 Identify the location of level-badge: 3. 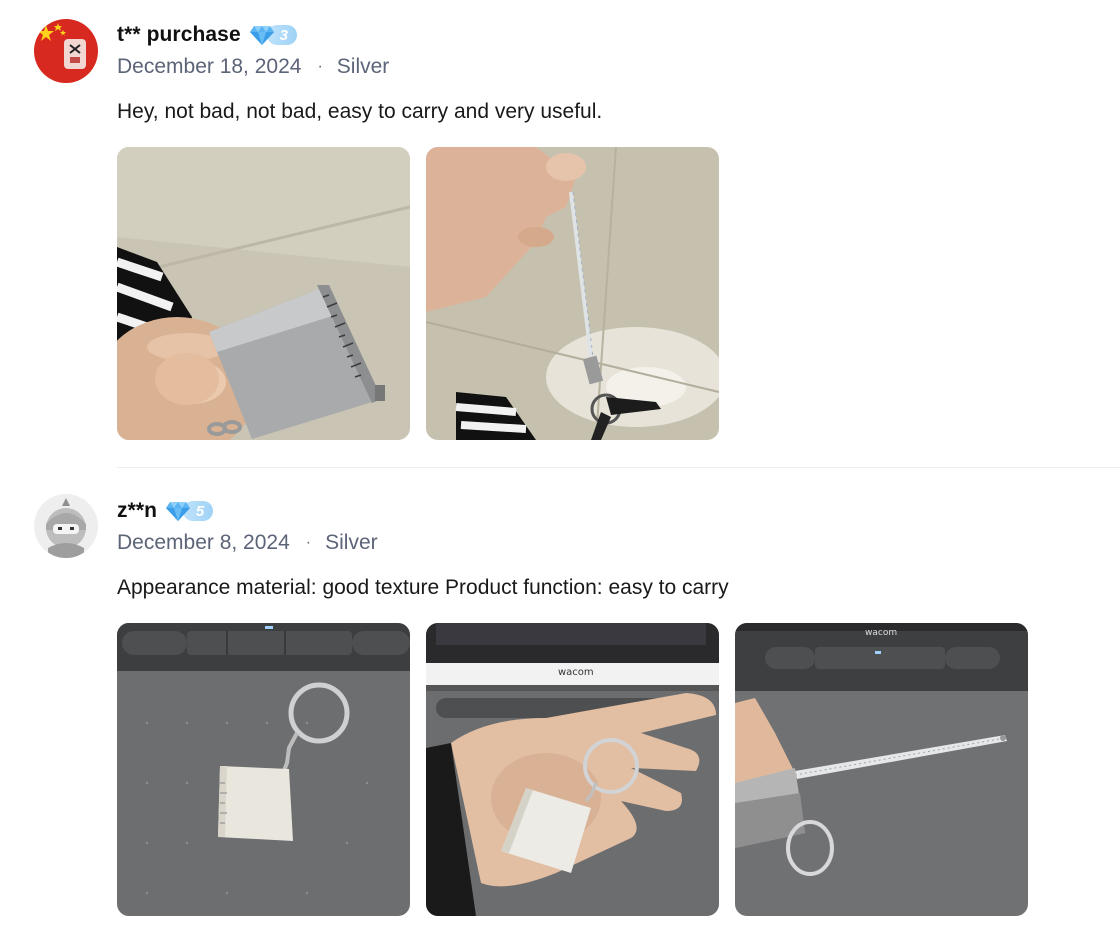
(273, 35).